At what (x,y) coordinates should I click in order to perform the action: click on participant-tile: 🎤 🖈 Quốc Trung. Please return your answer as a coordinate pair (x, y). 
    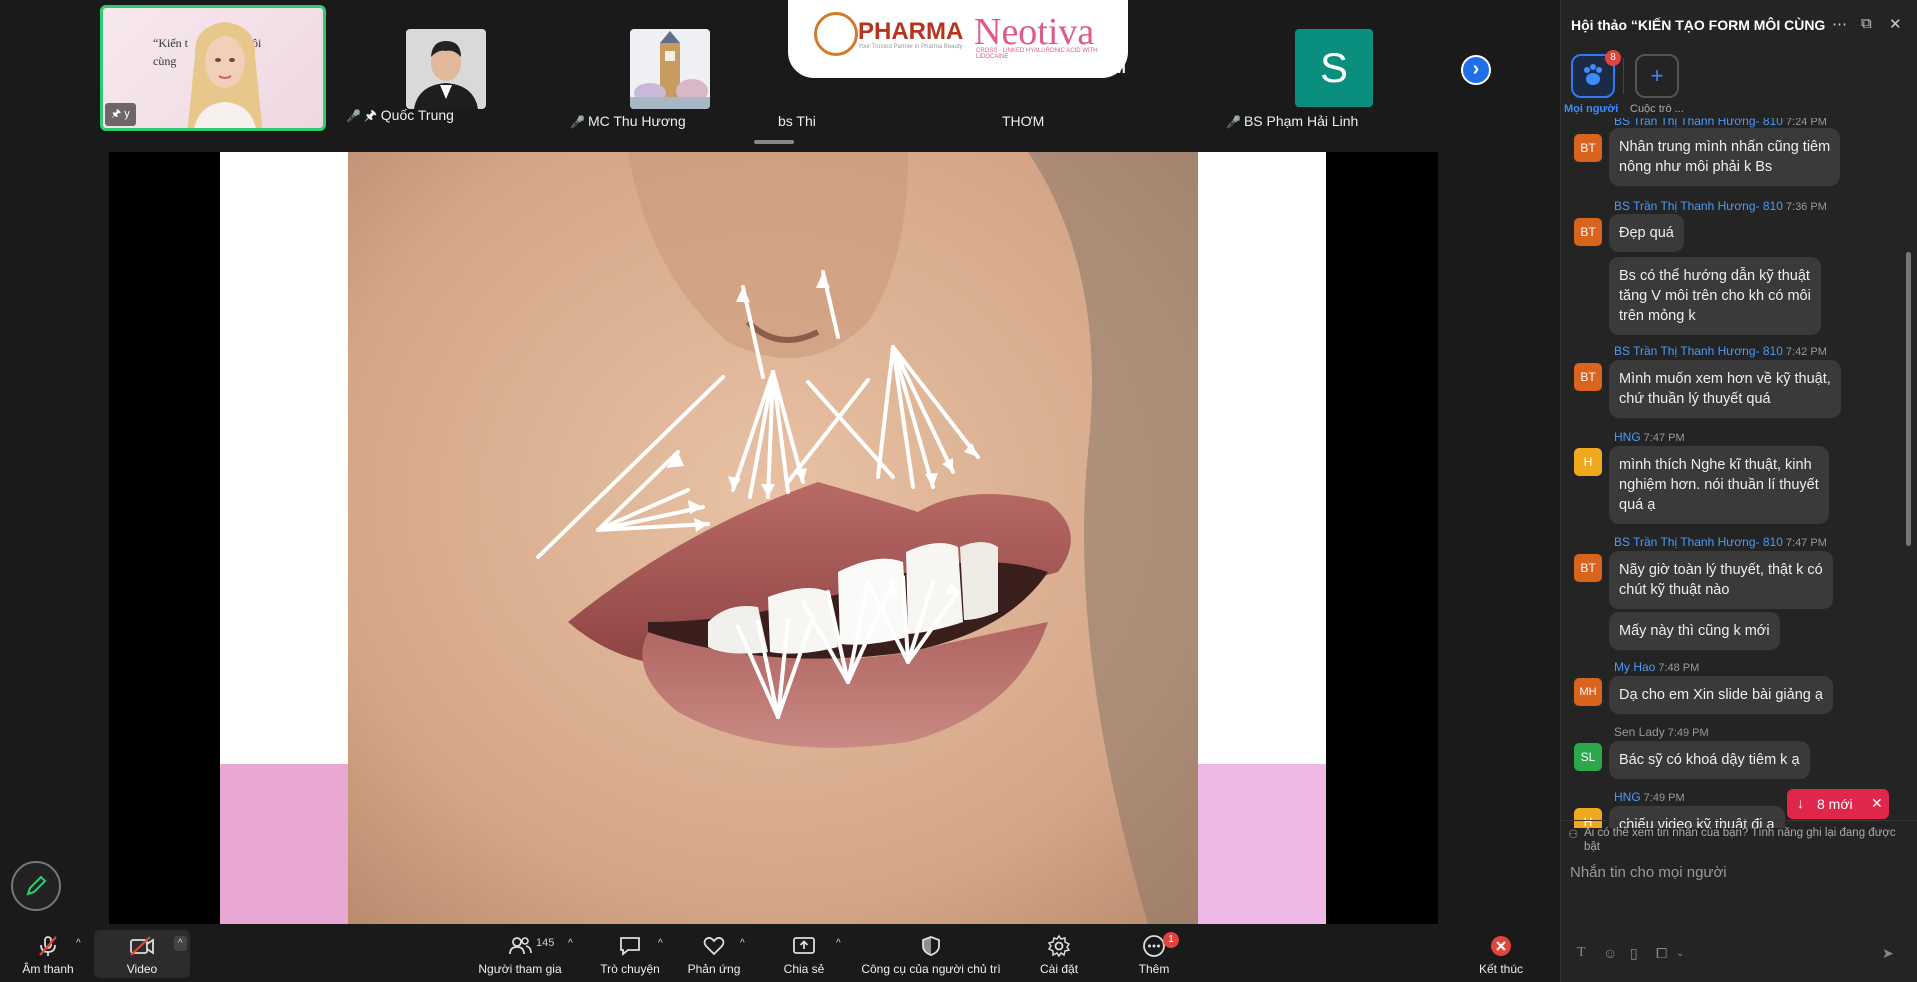
    Looking at the image, I should click on (446, 68).